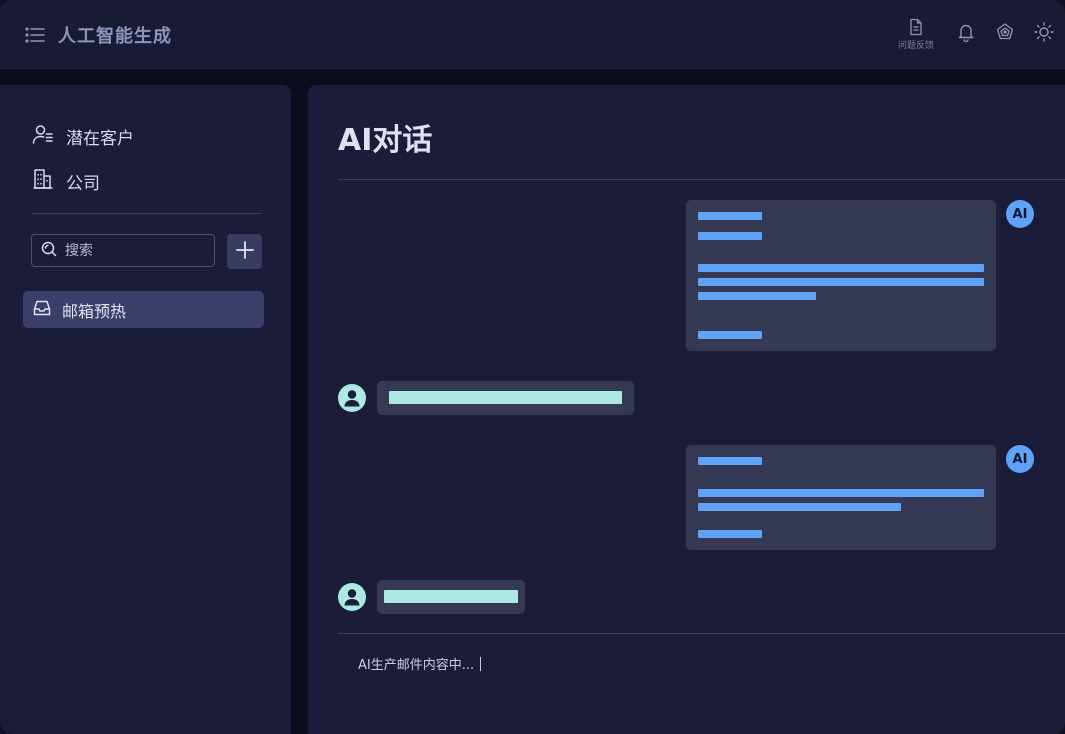 The image size is (1065, 734). What do you see at coordinates (146, 213) in the screenshot?
I see `sidebar-divider` at bounding box center [146, 213].